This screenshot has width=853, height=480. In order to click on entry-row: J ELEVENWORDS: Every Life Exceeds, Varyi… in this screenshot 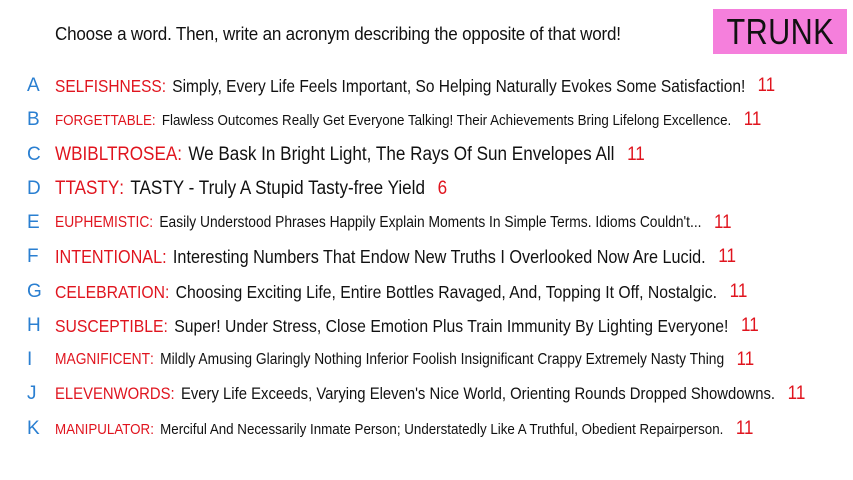, I will do `click(416, 393)`.